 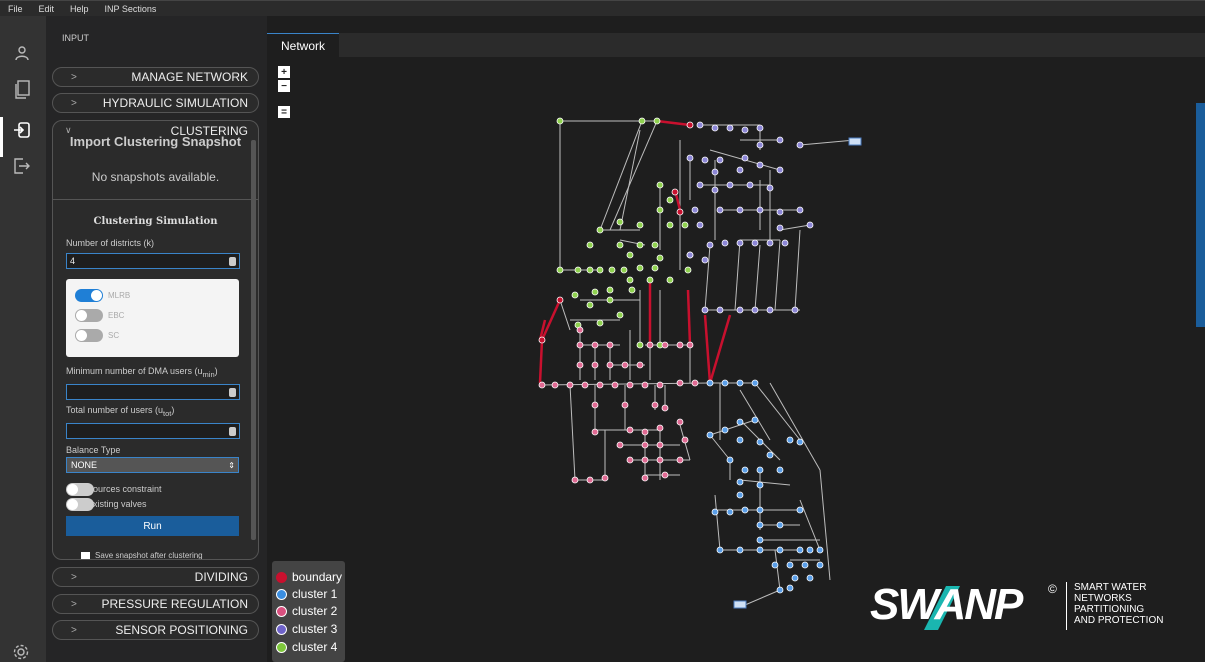 What do you see at coordinates (85, 555) in the screenshot?
I see `save-snapshot-checkbox` at bounding box center [85, 555].